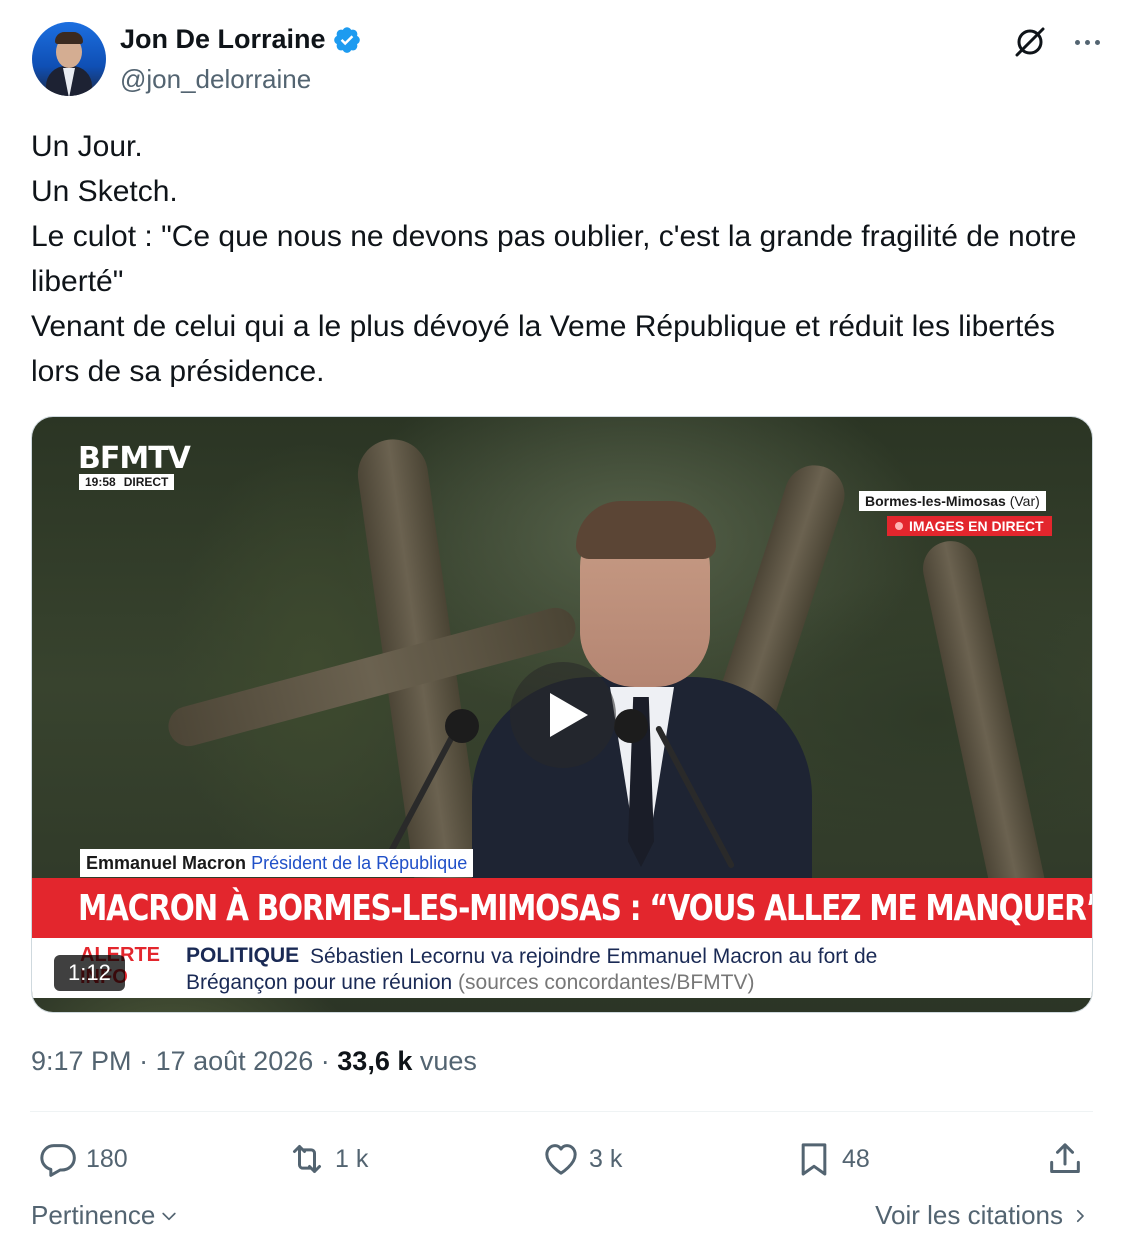  Describe the element at coordinates (93, 1215) in the screenshot. I see `sort-label: Pertinence` at that location.